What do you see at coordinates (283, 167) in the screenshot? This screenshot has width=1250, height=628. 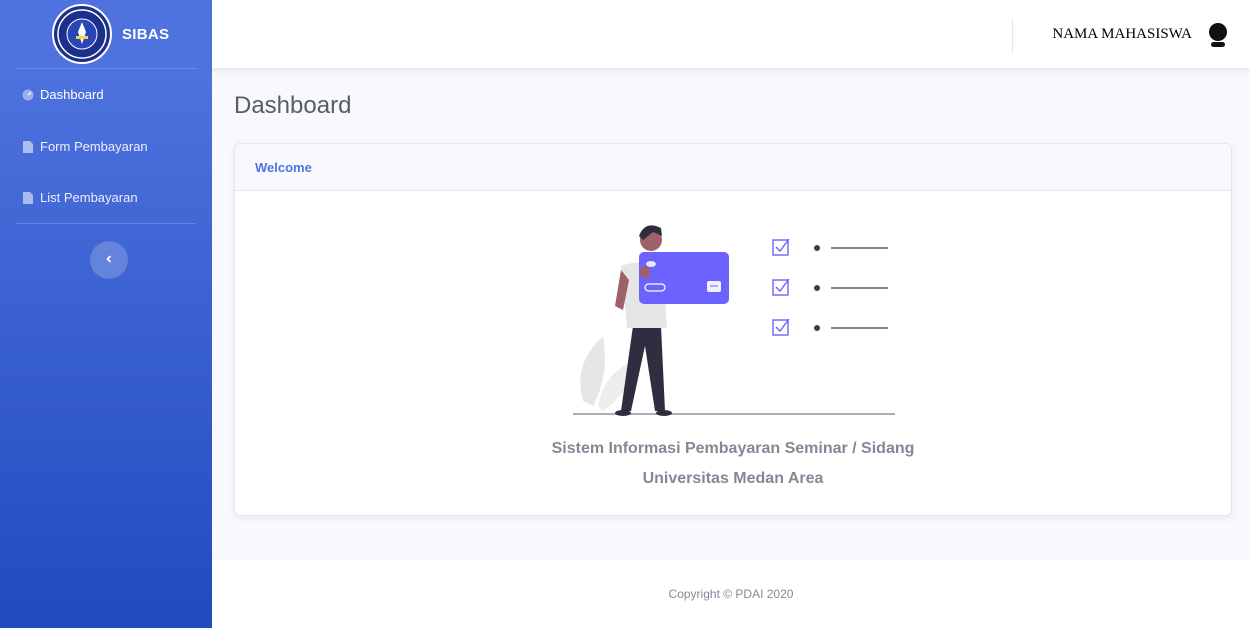 I see `card-title: Welcome` at bounding box center [283, 167].